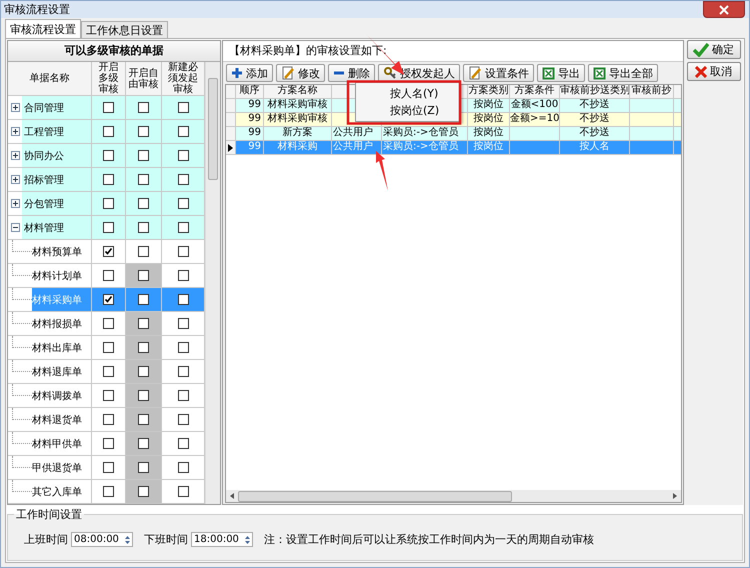  I want to click on panel-header: 可以多级审核的单据, so click(114, 51).